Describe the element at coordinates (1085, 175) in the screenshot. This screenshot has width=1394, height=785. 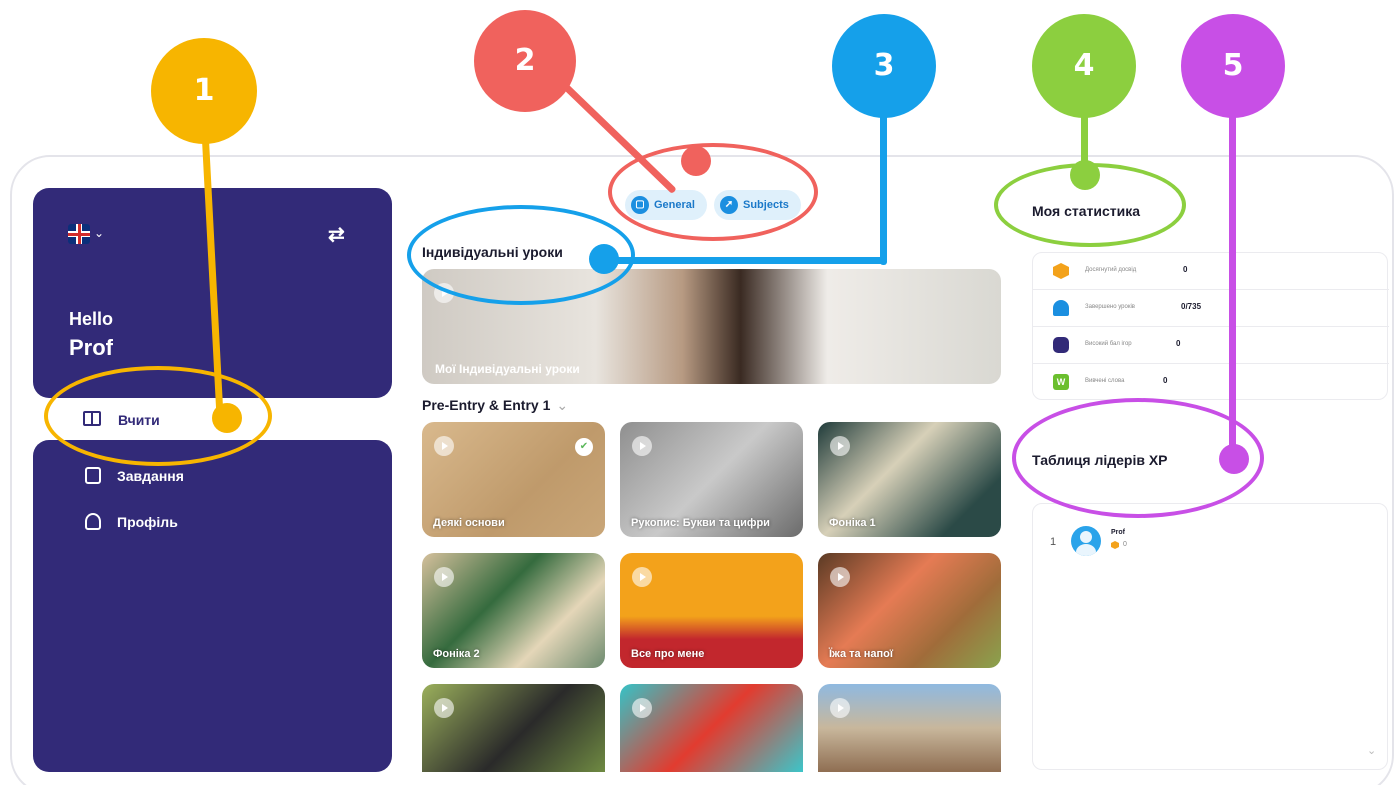
I see `annotation-4-dot` at that location.